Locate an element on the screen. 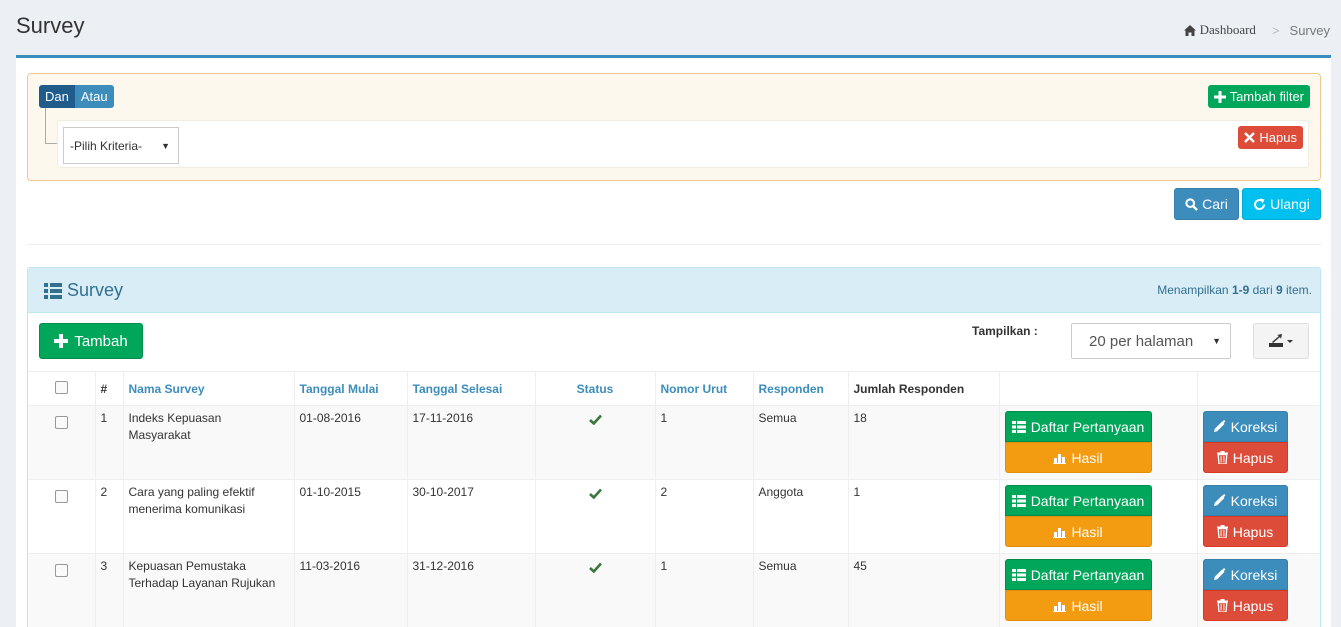  row-actions-secondary-group: Koreksi Hapus is located at coordinates (1245, 516).